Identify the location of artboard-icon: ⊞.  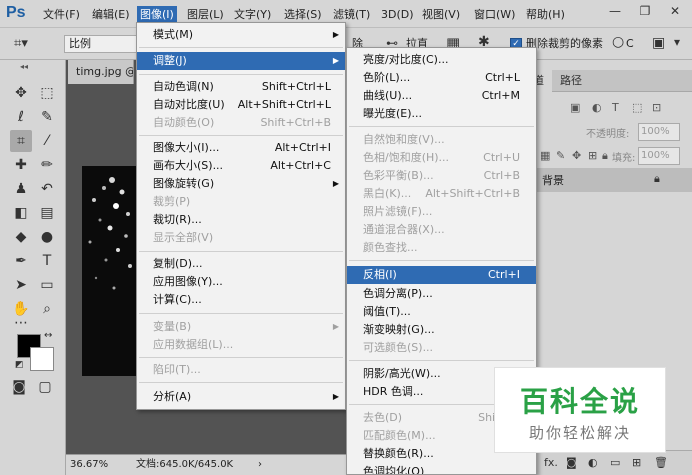
(592, 155).